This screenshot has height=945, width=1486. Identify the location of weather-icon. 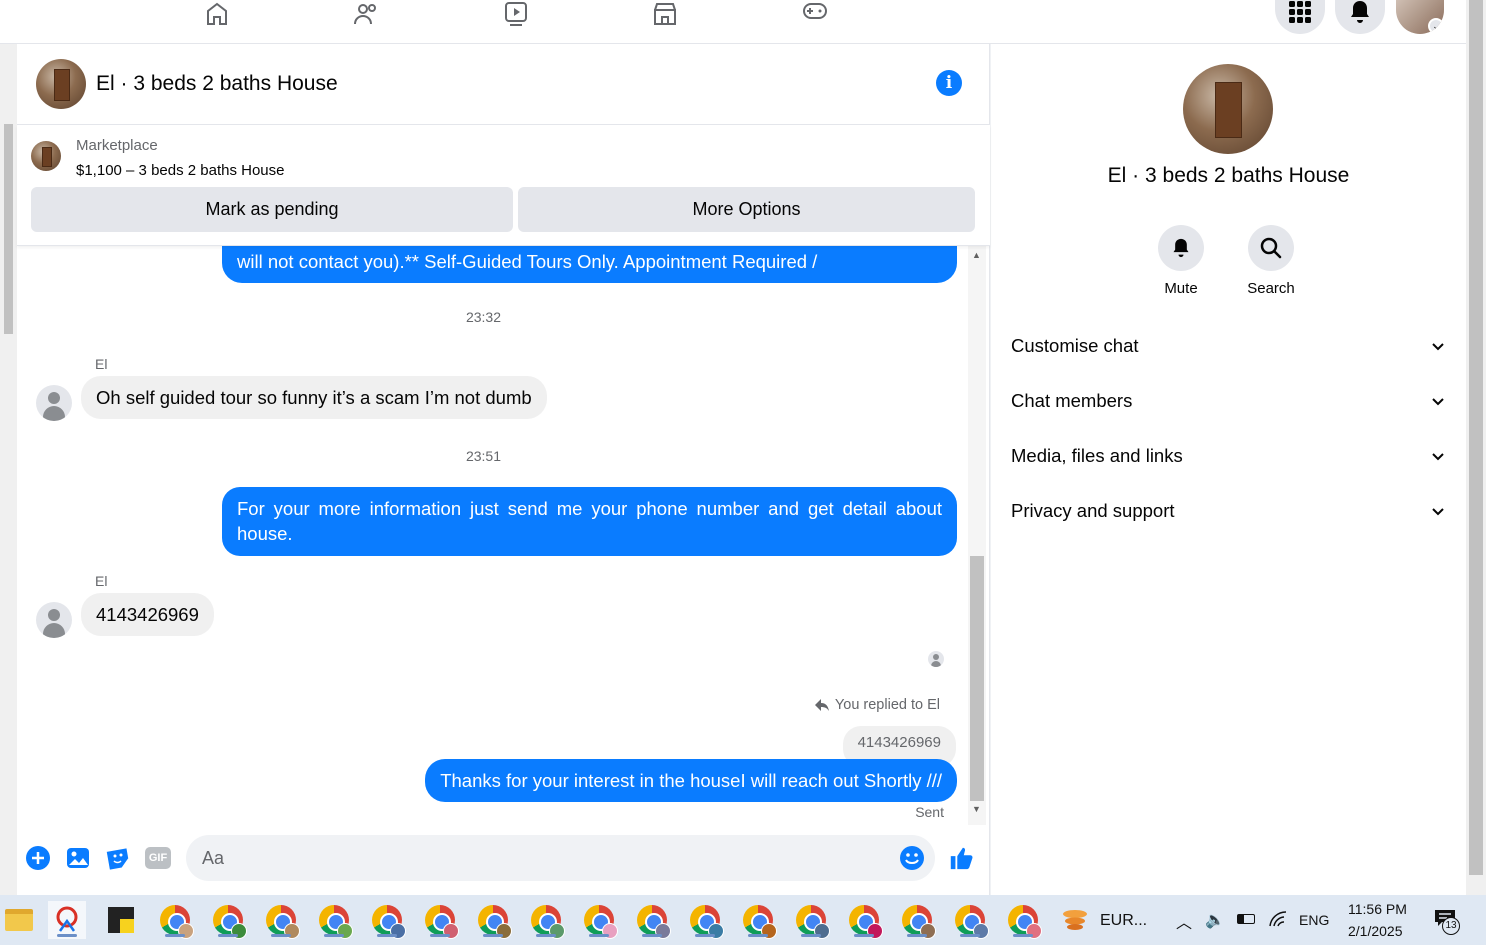
(1075, 920).